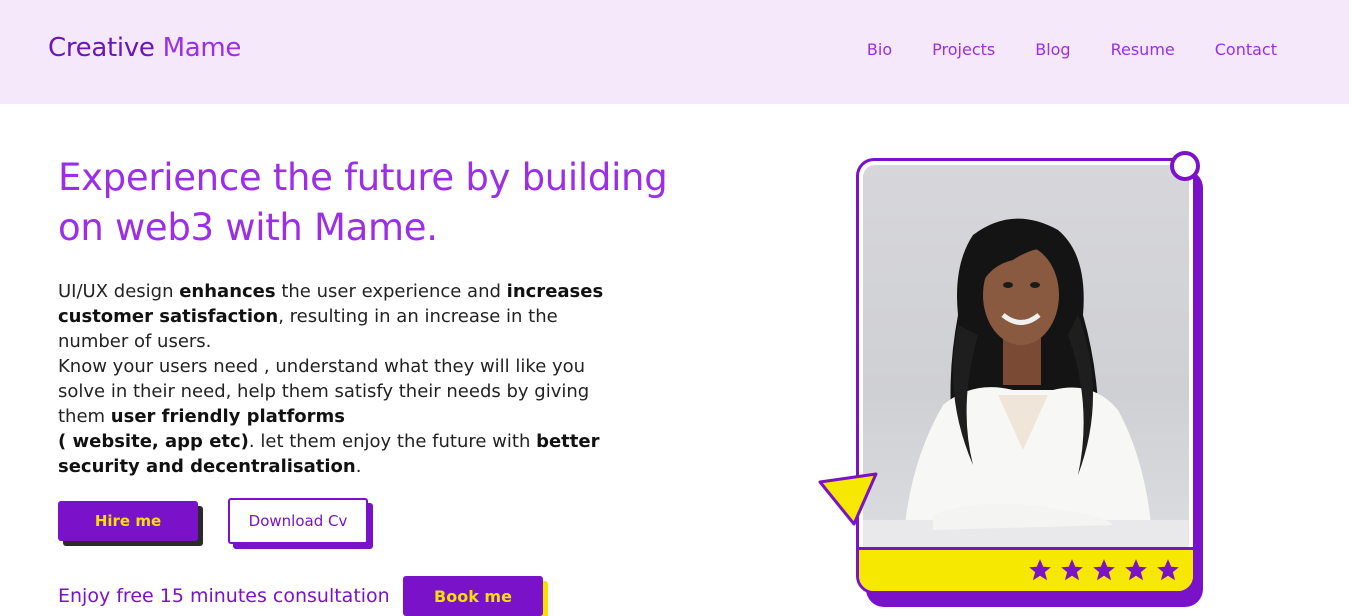 Image resolution: width=1349 pixels, height=616 pixels. Describe the element at coordinates (1026, 382) in the screenshot. I see `person-illustration` at that location.